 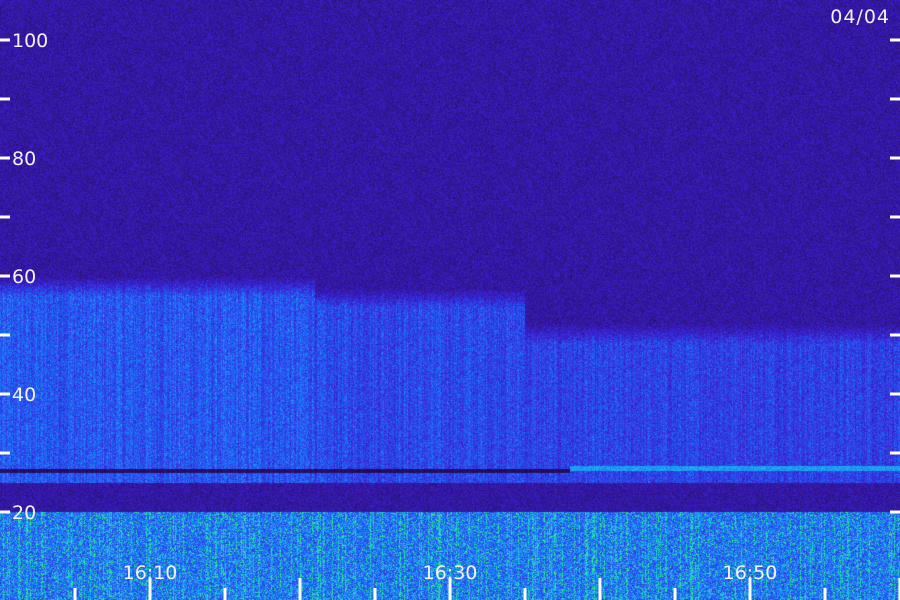 I want to click on x-tick-label: 16:30, so click(x=450, y=573).